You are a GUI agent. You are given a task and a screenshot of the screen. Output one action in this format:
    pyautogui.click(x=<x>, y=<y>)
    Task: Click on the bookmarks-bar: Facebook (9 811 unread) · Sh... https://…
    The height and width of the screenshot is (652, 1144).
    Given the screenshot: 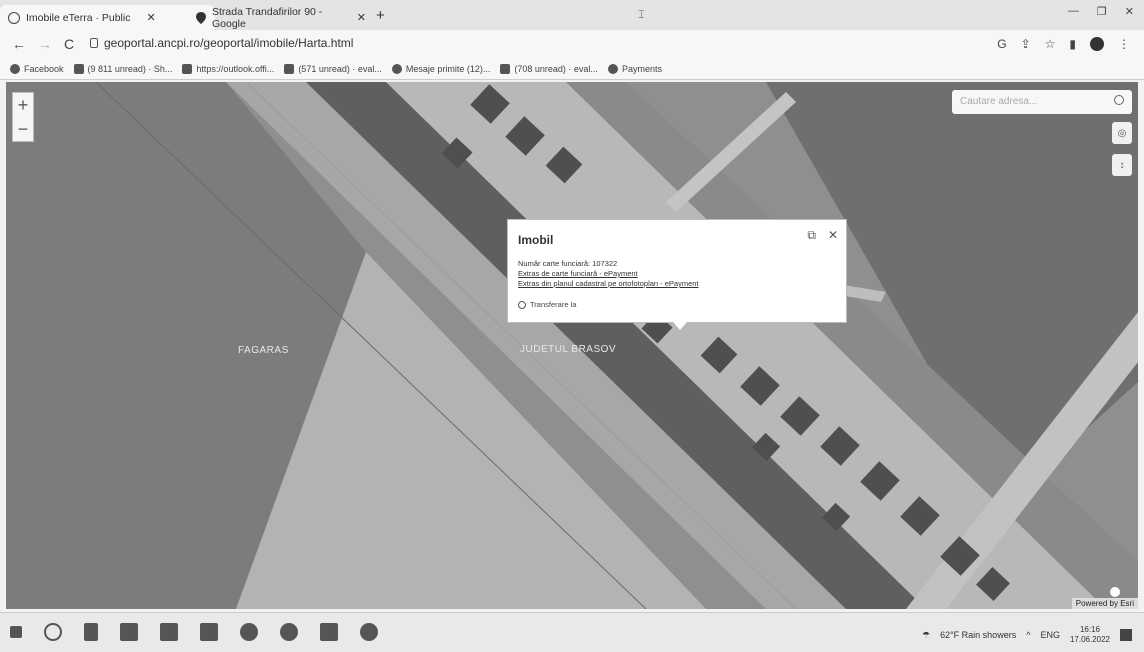 What is the action you would take?
    pyautogui.click(x=572, y=69)
    